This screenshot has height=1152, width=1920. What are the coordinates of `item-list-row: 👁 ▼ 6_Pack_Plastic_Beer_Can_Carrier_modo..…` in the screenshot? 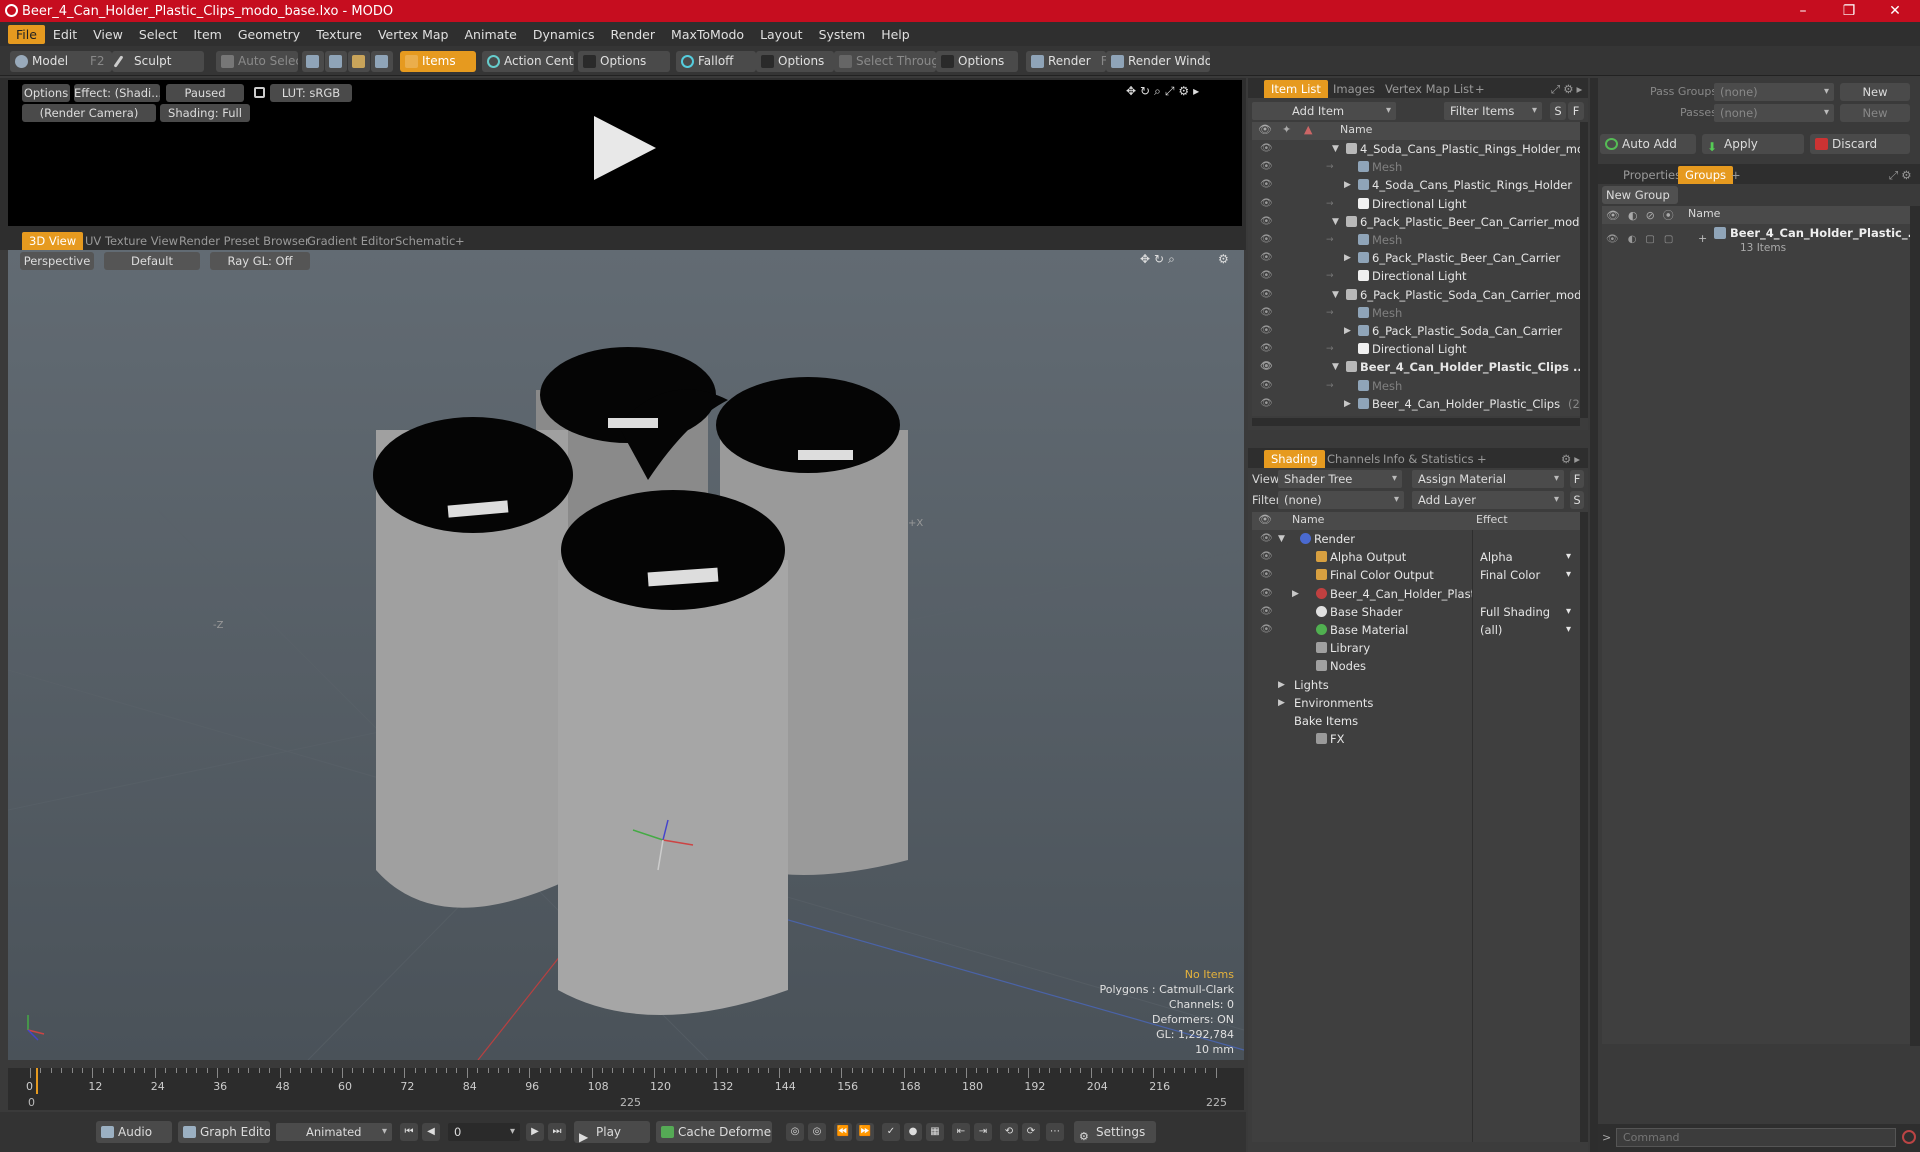 It's located at (1416, 222).